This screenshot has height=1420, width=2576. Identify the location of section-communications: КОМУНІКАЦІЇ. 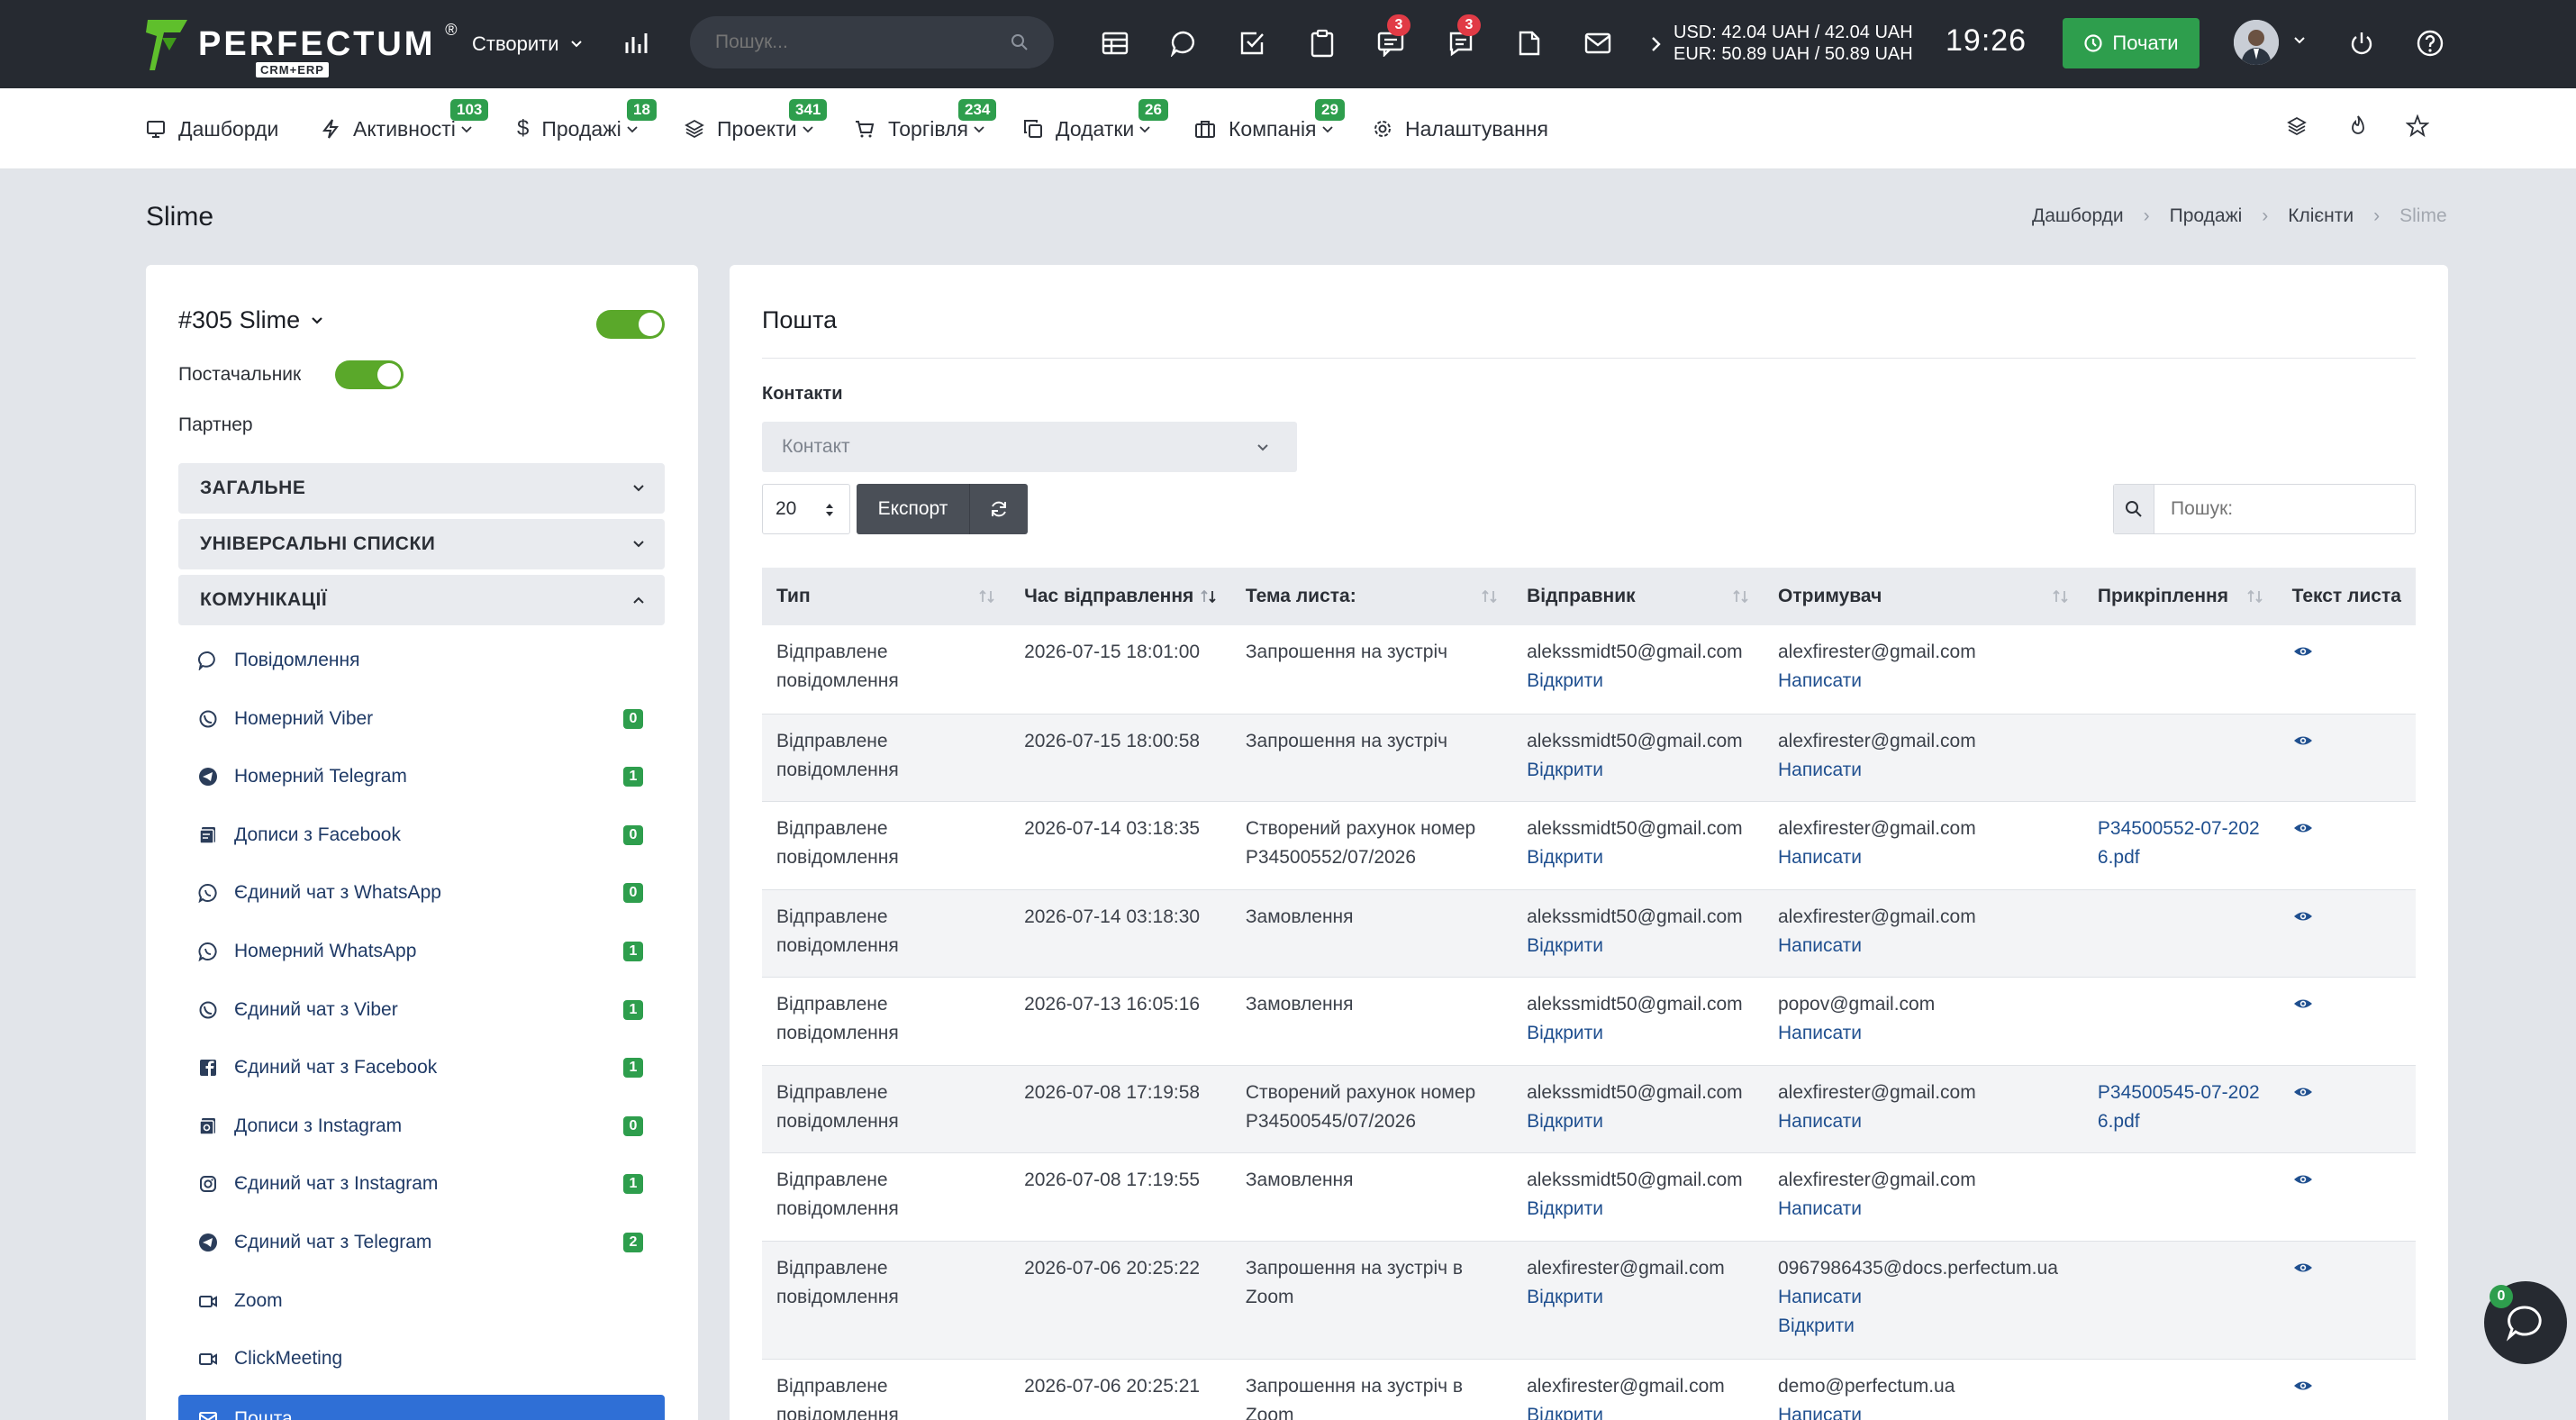
(421, 600).